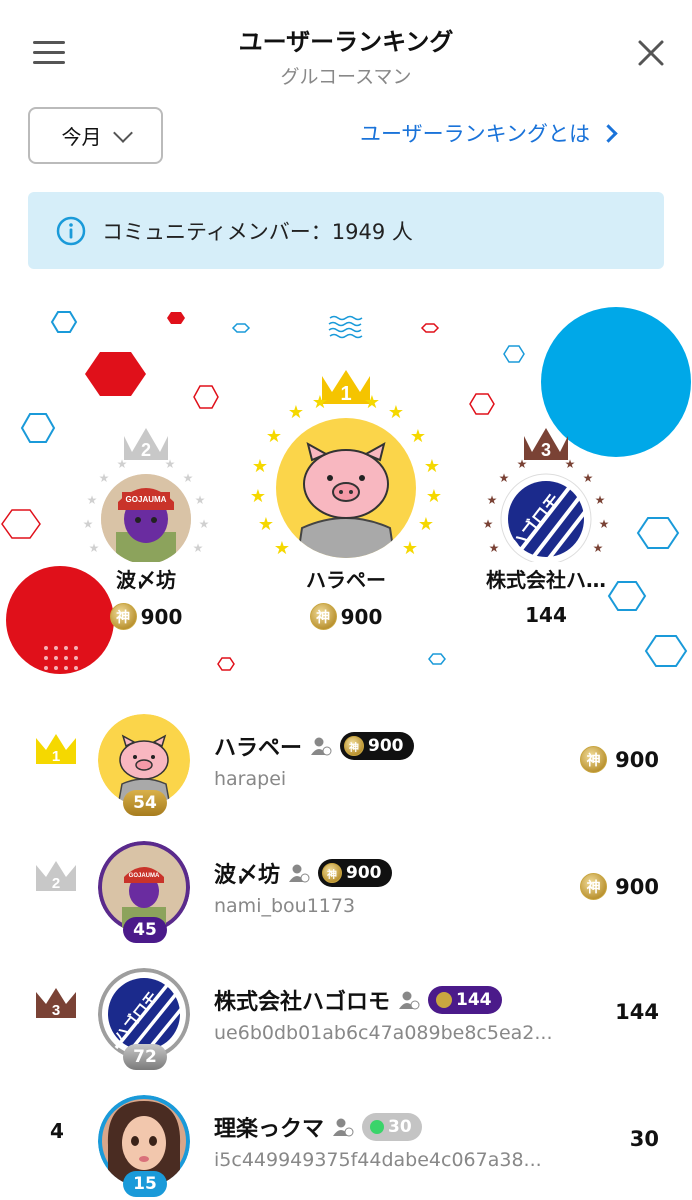 The height and width of the screenshot is (1200, 692). I want to click on podium-points-rank-2: 900, so click(161, 616).